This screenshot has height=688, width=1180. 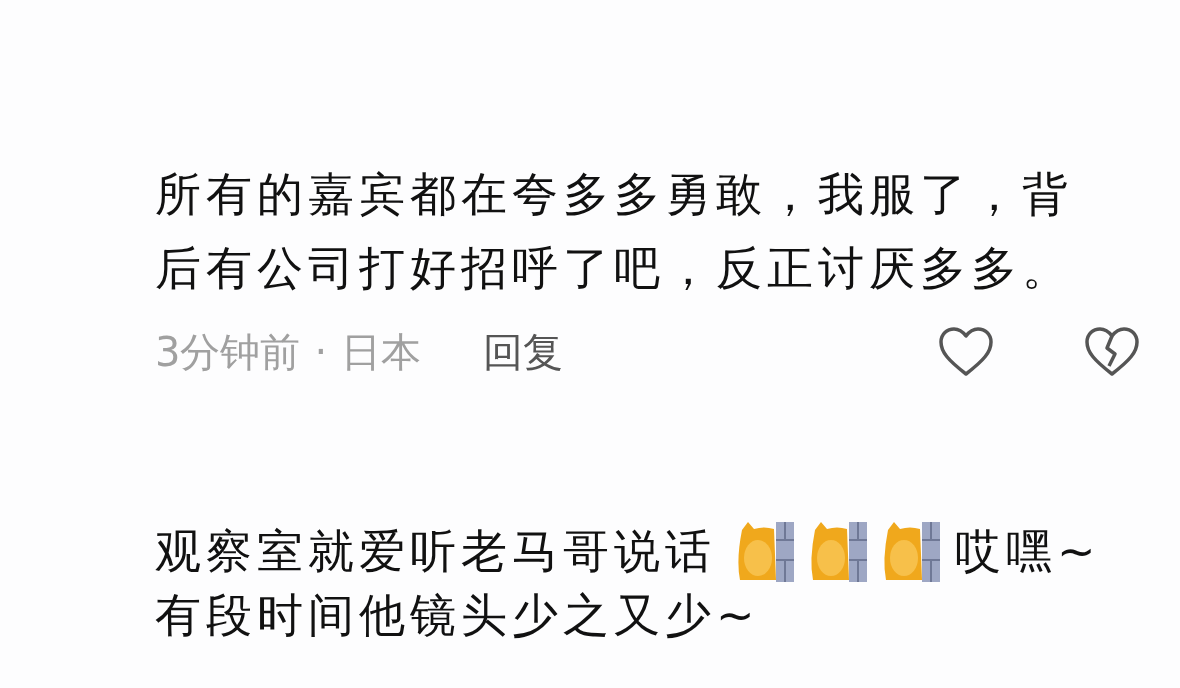 I want to click on comment-text: 有段时间他镜头少之又少~, so click(x=457, y=615).